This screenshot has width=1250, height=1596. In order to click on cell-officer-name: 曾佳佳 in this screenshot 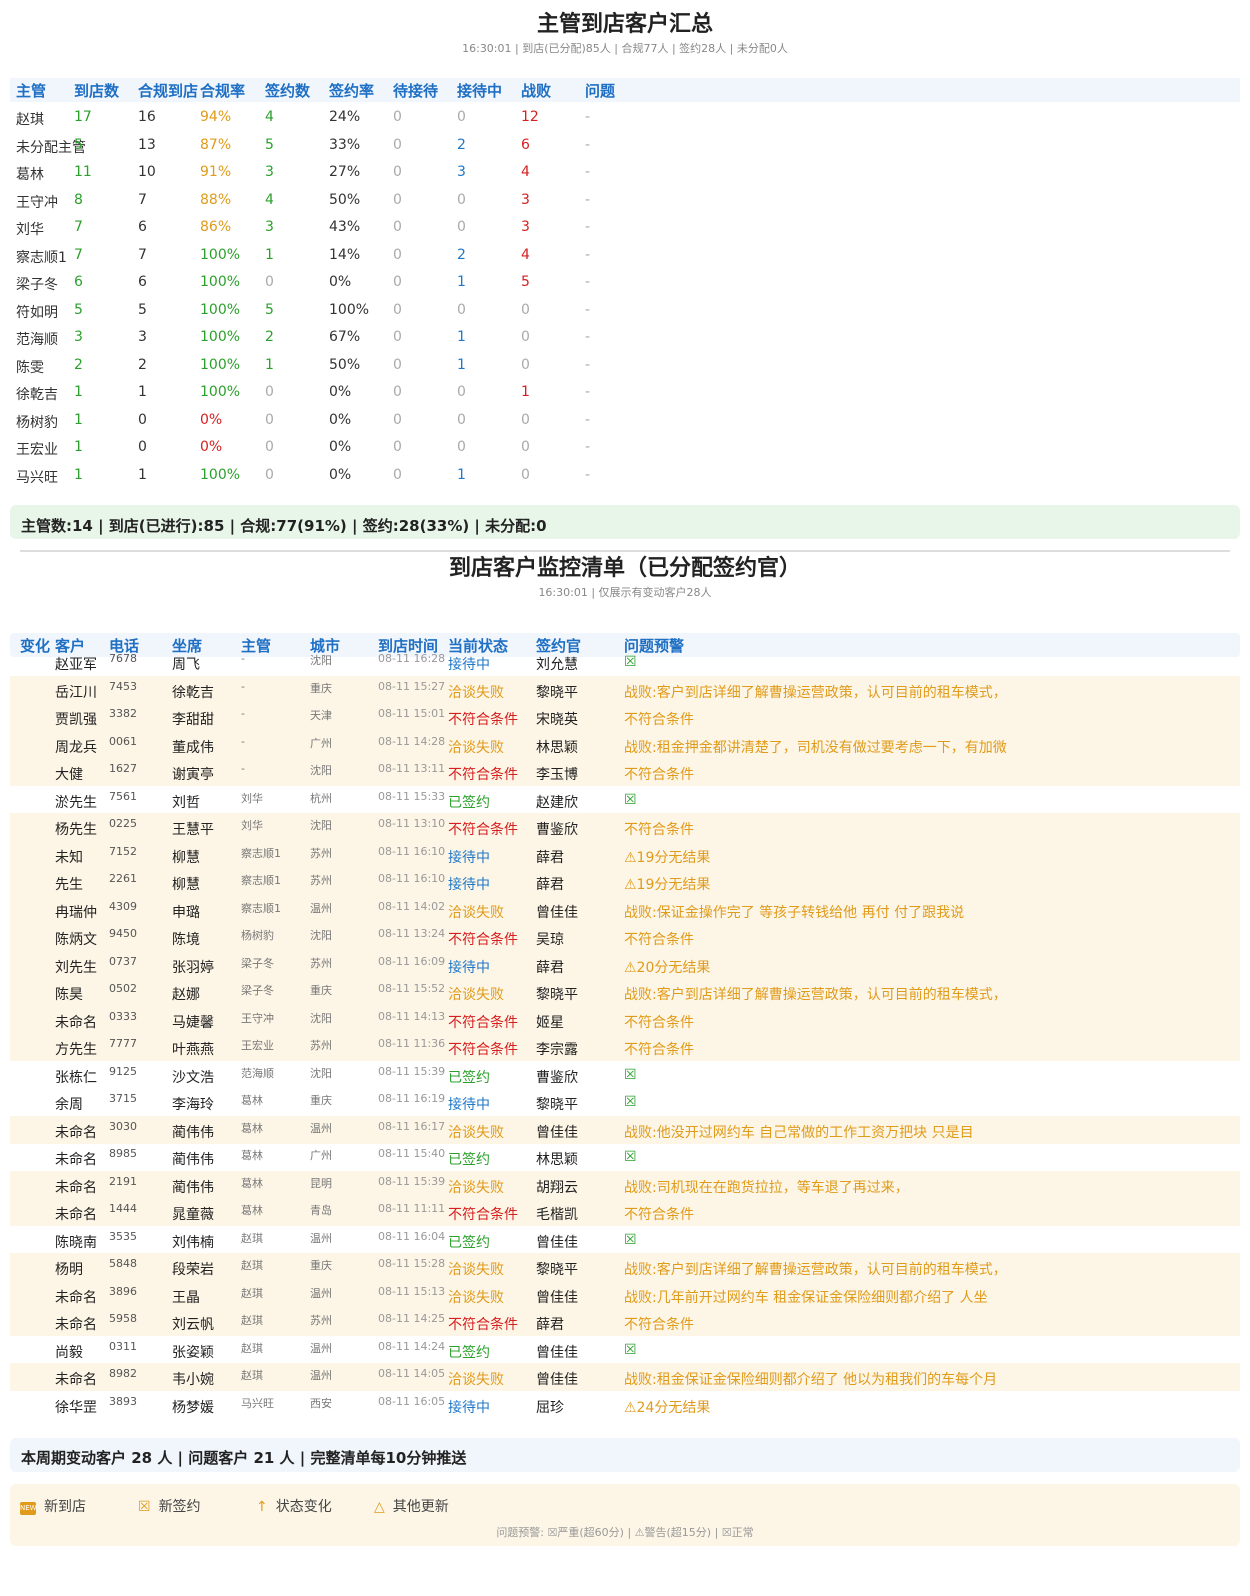, I will do `click(557, 912)`.